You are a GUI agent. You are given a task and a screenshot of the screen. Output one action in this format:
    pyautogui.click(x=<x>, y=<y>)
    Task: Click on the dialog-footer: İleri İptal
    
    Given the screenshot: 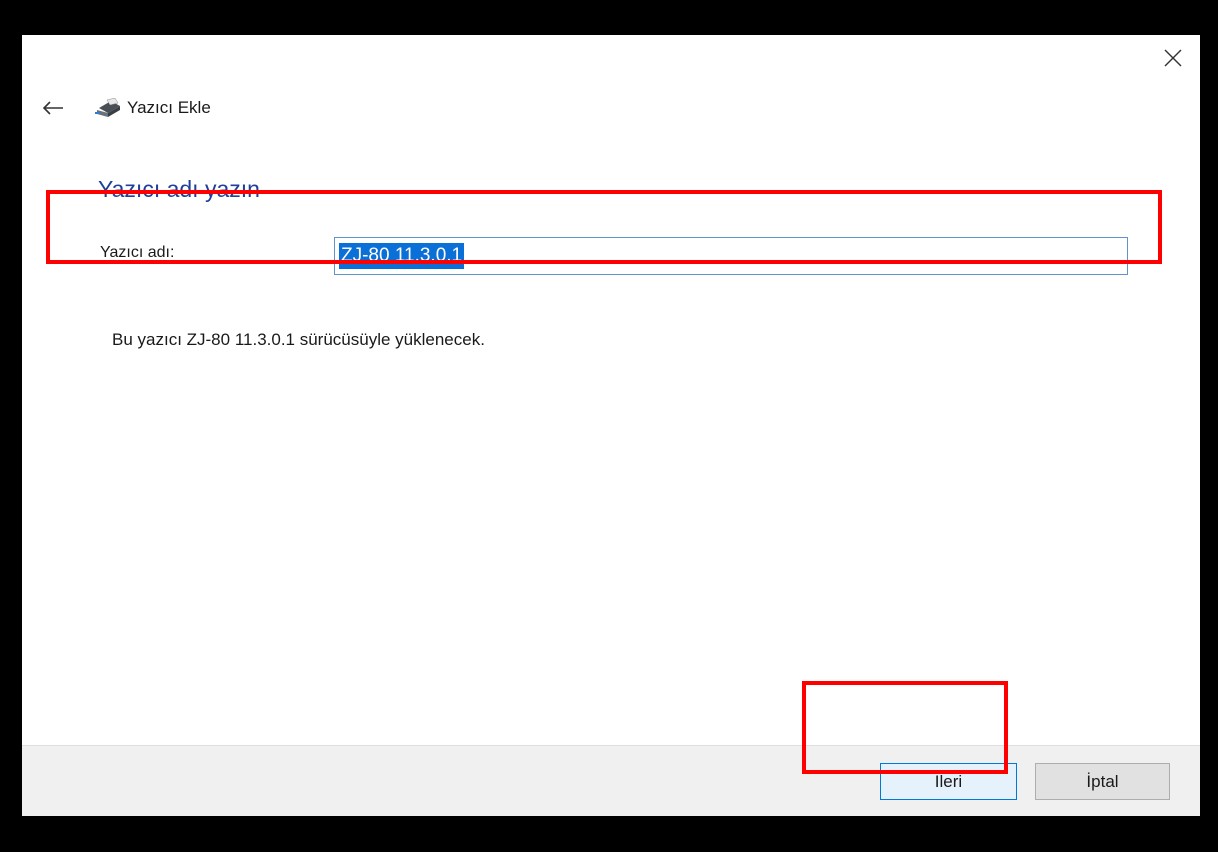 What is the action you would take?
    pyautogui.click(x=611, y=780)
    